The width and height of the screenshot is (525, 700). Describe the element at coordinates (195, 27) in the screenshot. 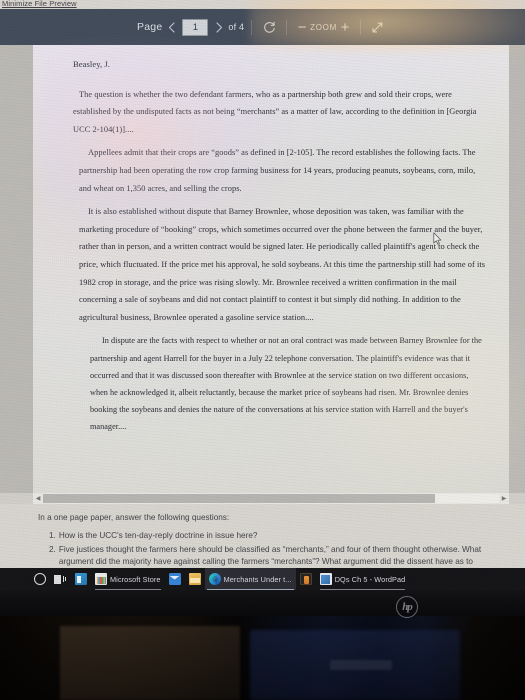

I see `page-number-input: 1` at that location.